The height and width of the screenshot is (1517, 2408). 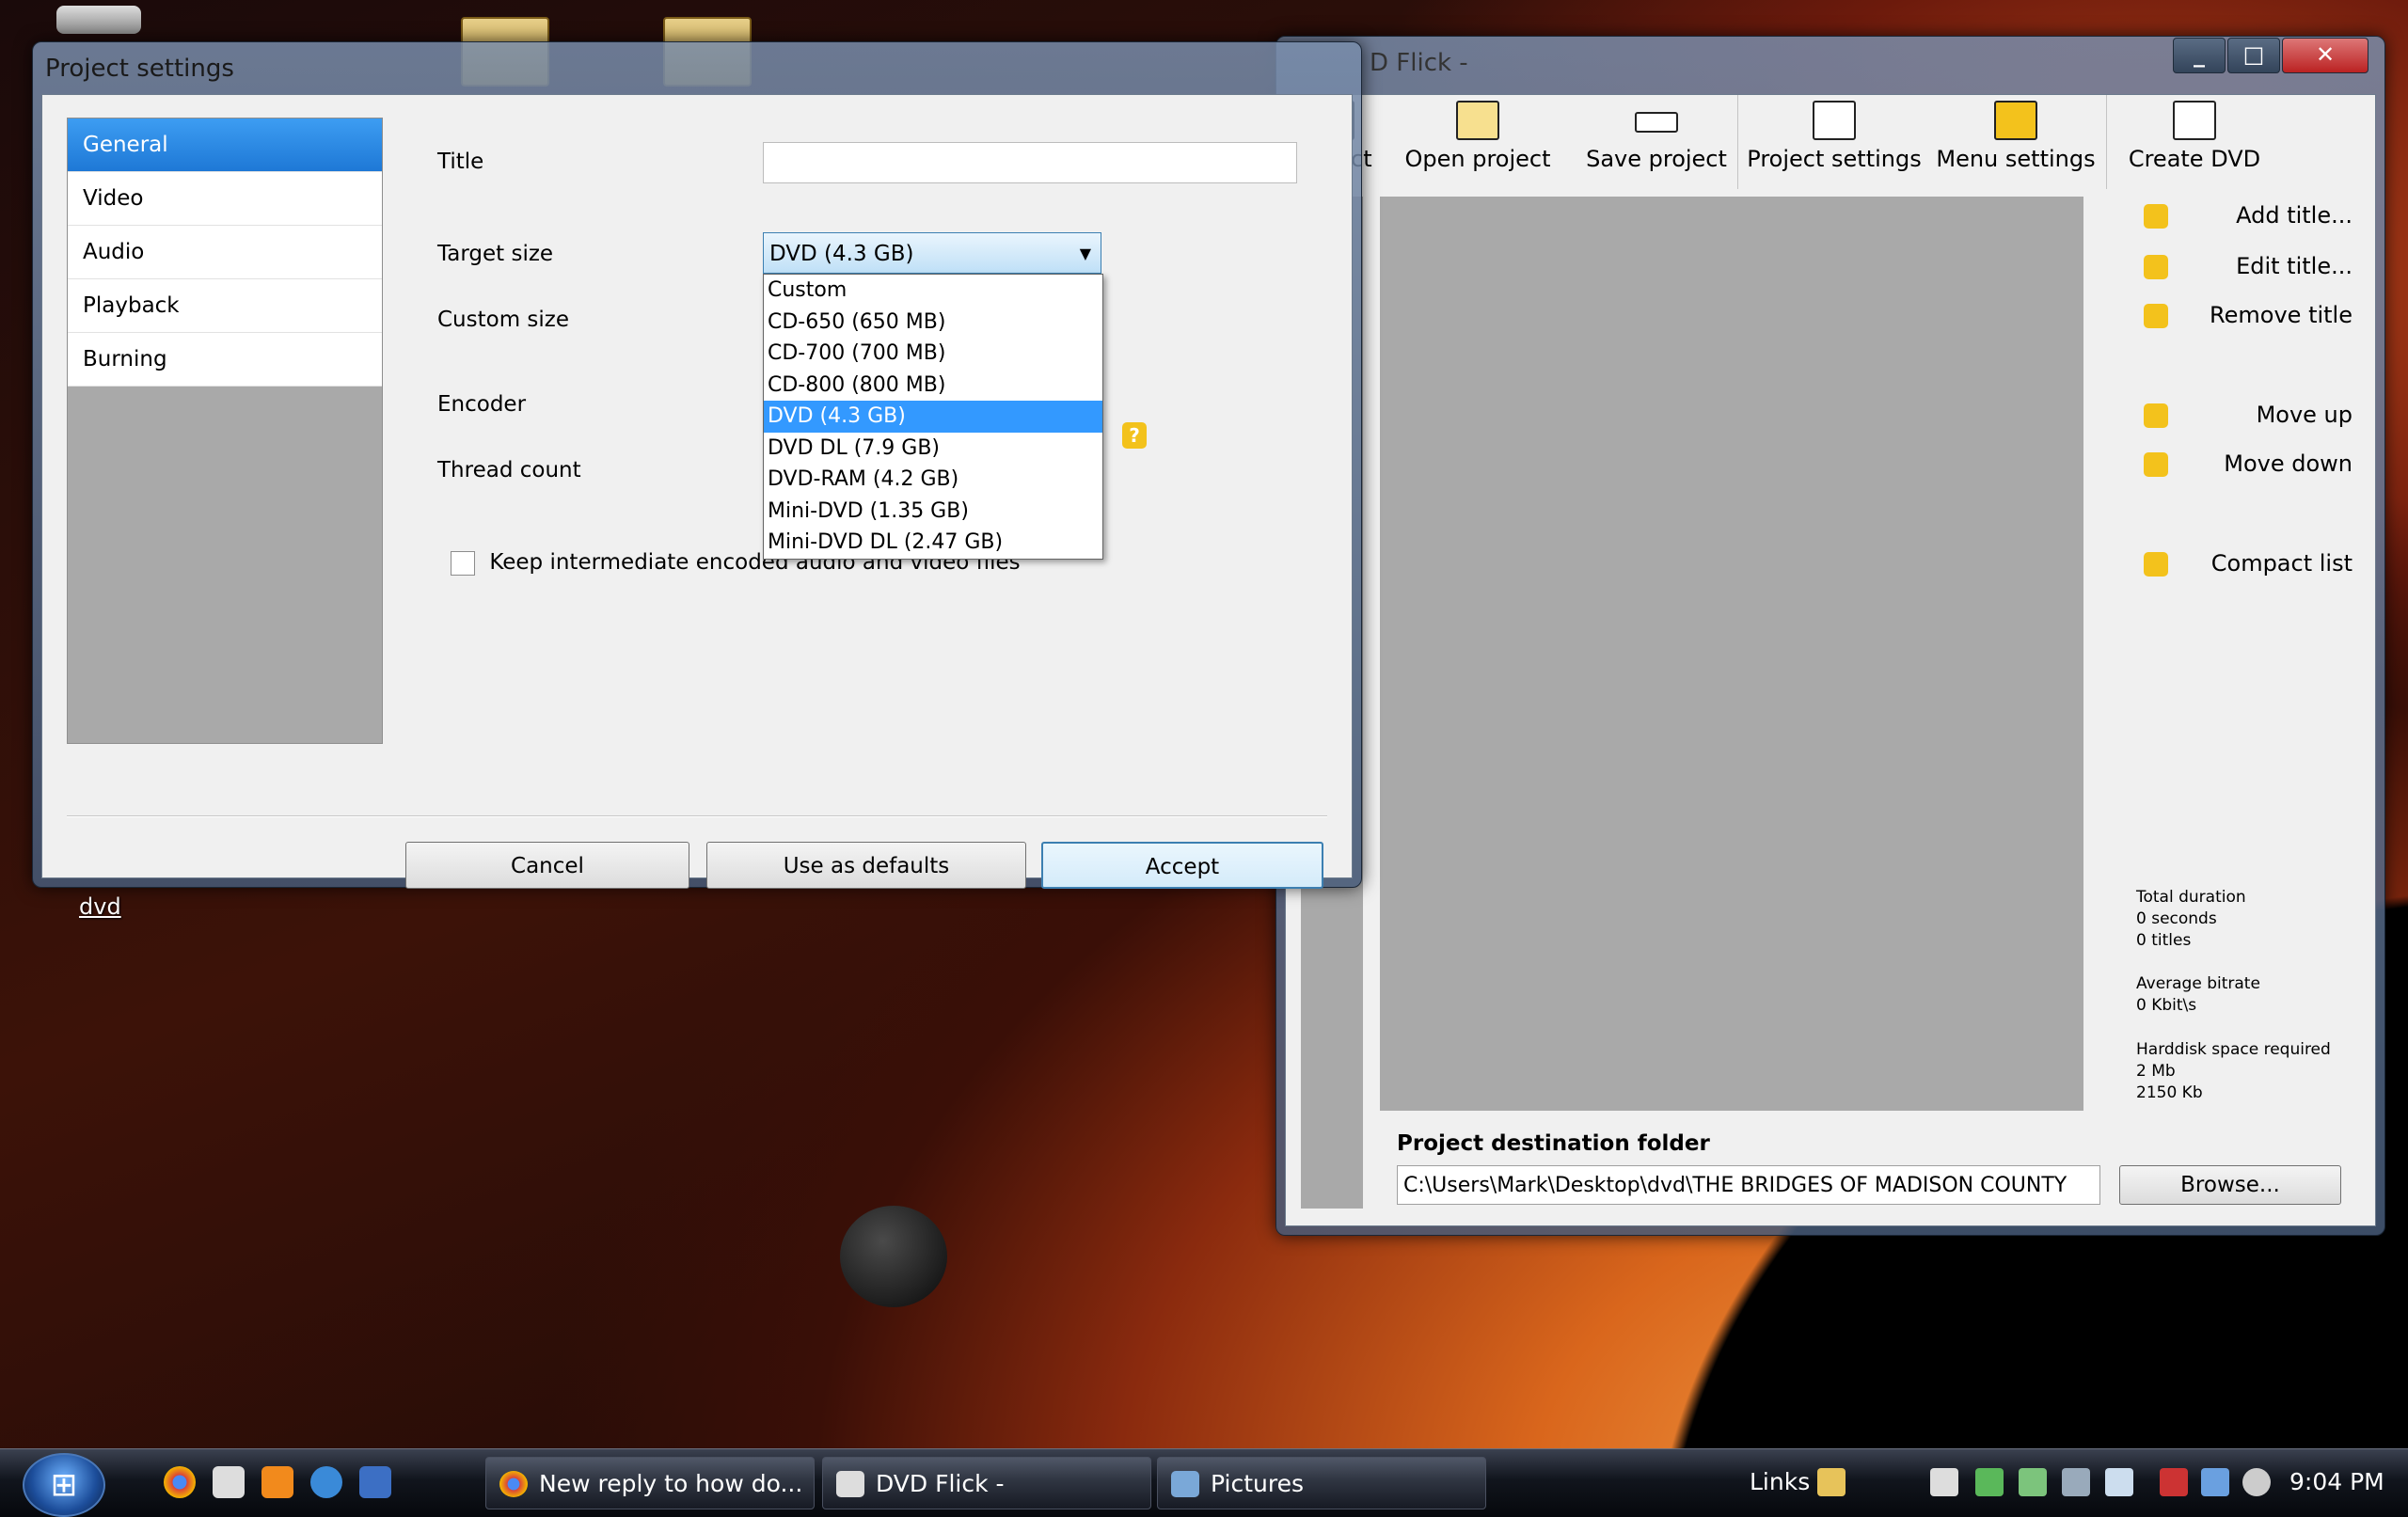 I want to click on use-as-defaults-button: Use as defaults, so click(x=866, y=865).